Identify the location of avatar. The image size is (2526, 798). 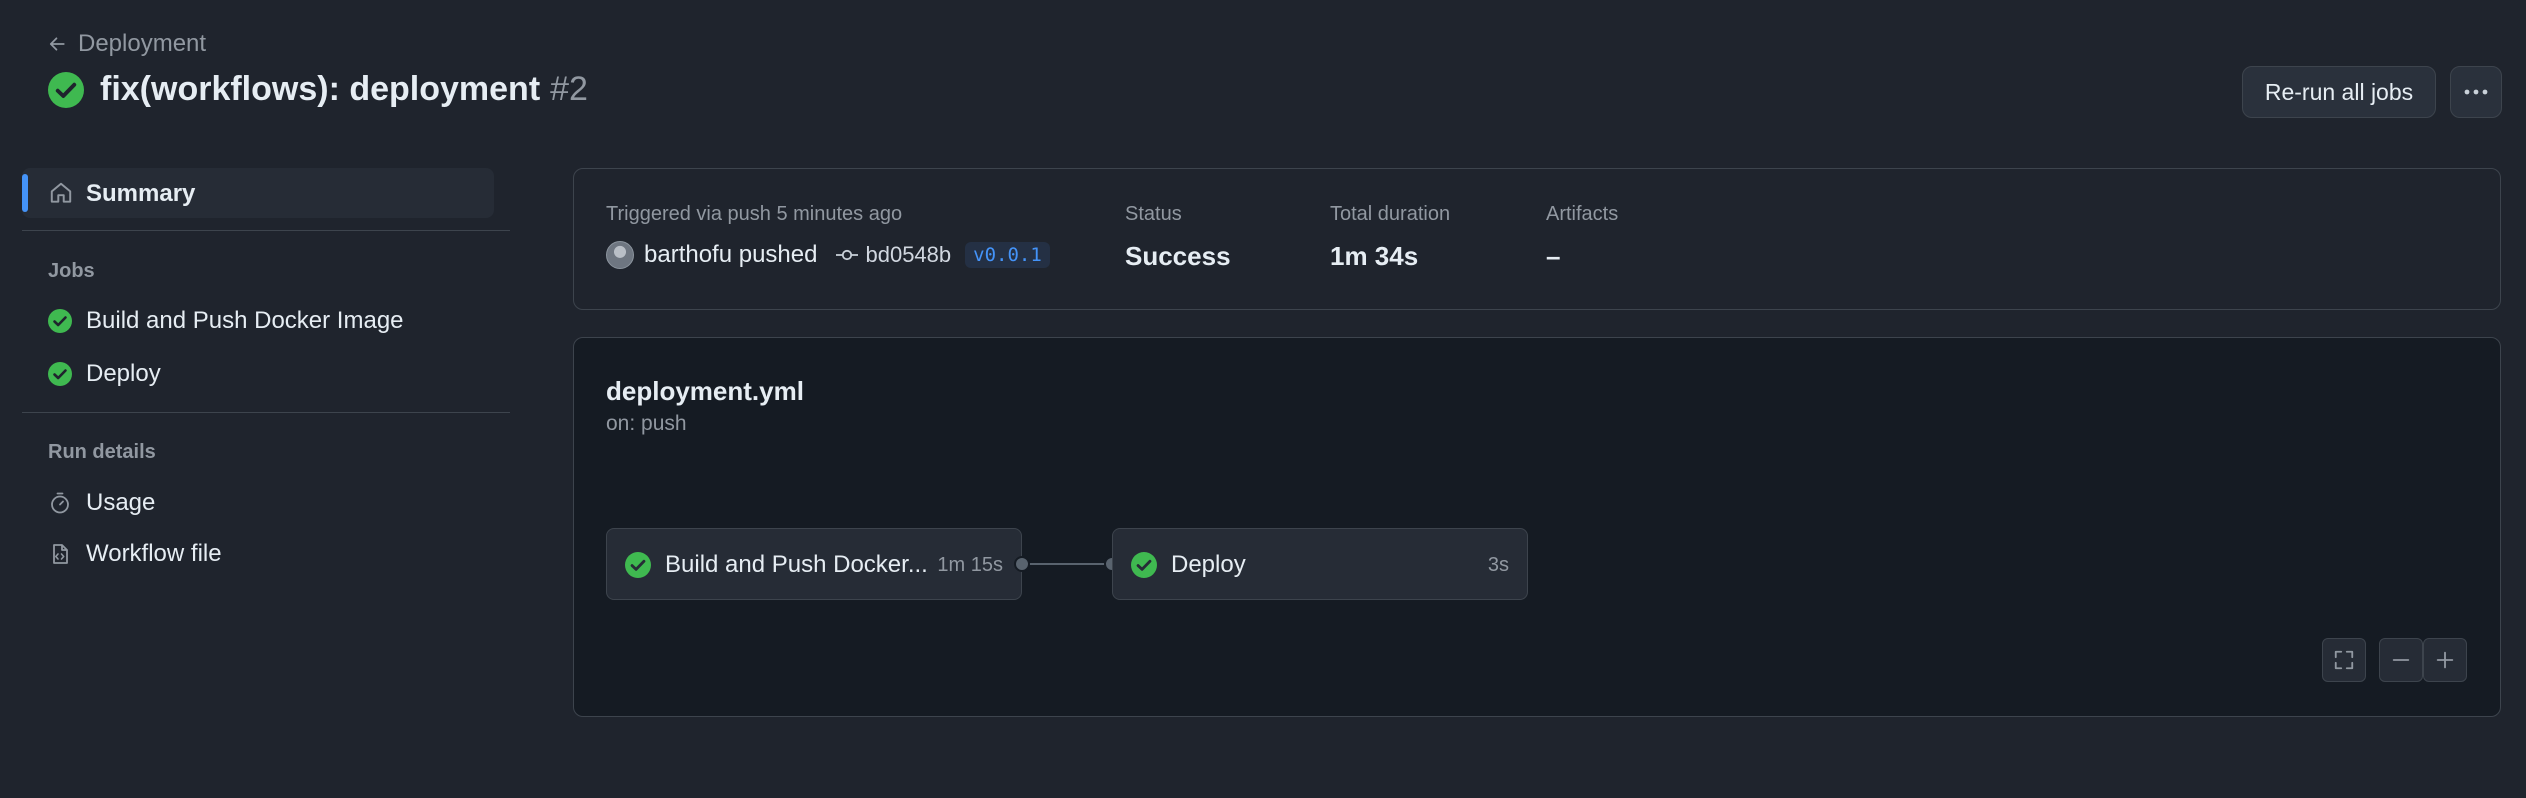
(620, 255).